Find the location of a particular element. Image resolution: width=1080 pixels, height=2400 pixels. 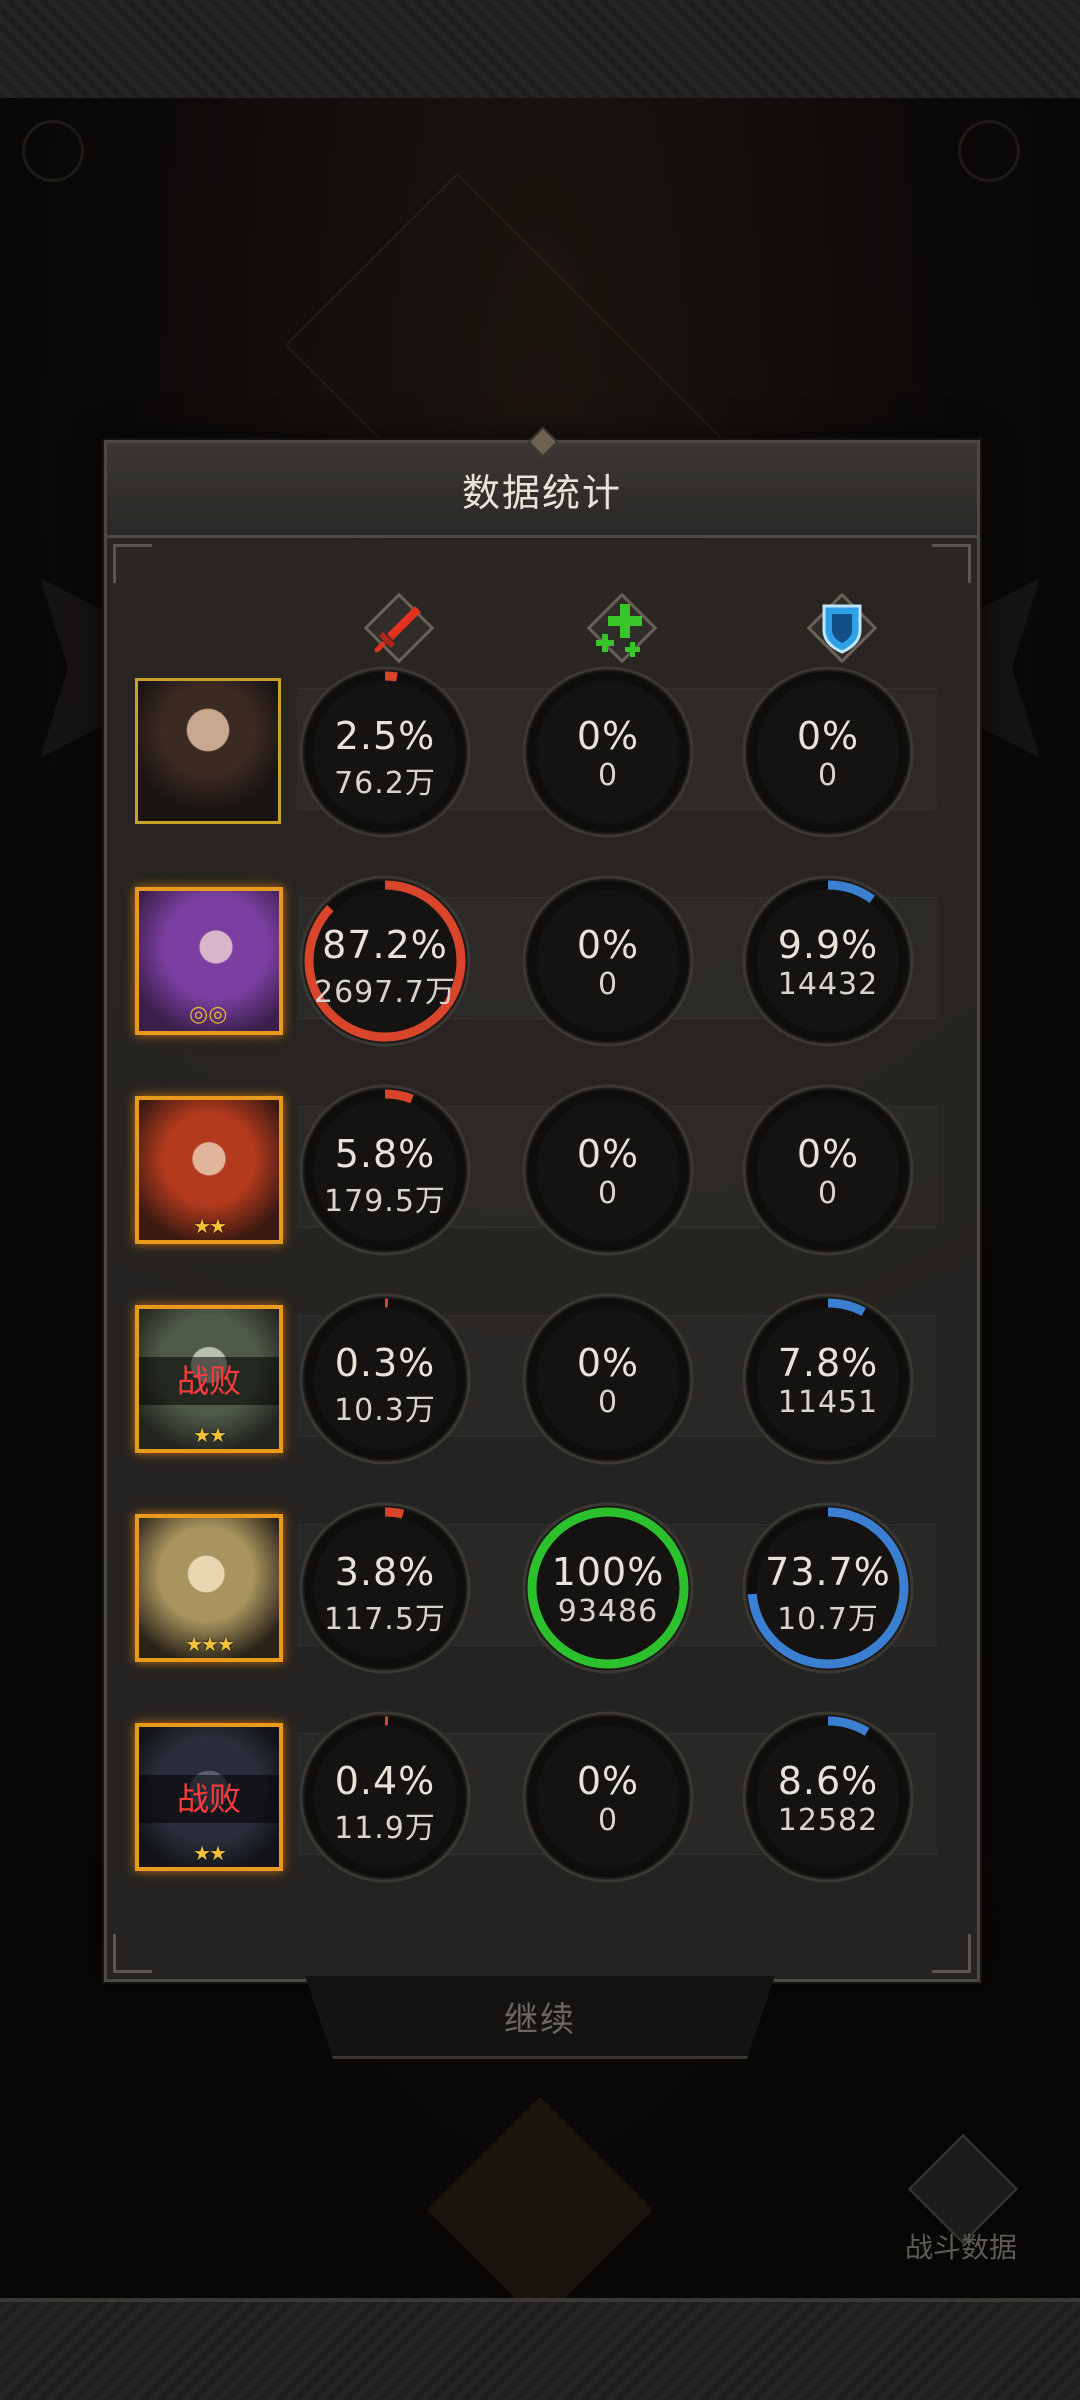

damage-stat: 0.4% 11.9万 is located at coordinates (385, 1797).